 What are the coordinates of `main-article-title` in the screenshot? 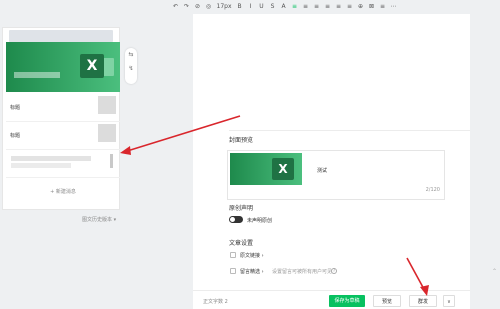 It's located at (37, 75).